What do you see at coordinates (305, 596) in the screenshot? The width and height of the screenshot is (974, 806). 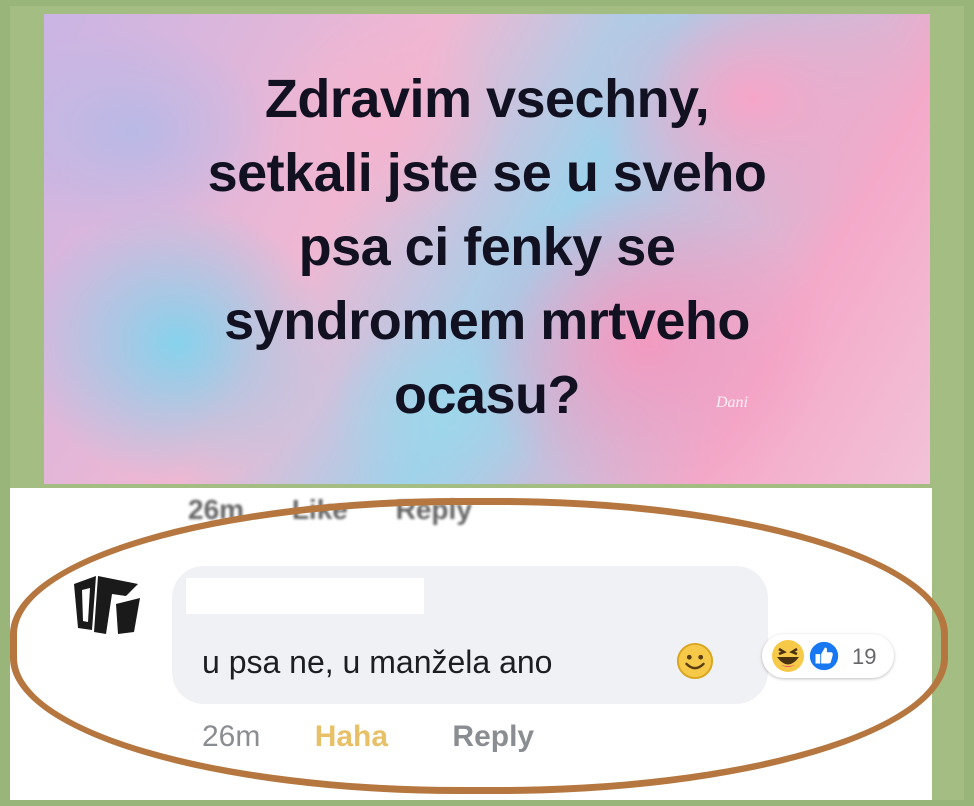 I see `redacted-author-name` at bounding box center [305, 596].